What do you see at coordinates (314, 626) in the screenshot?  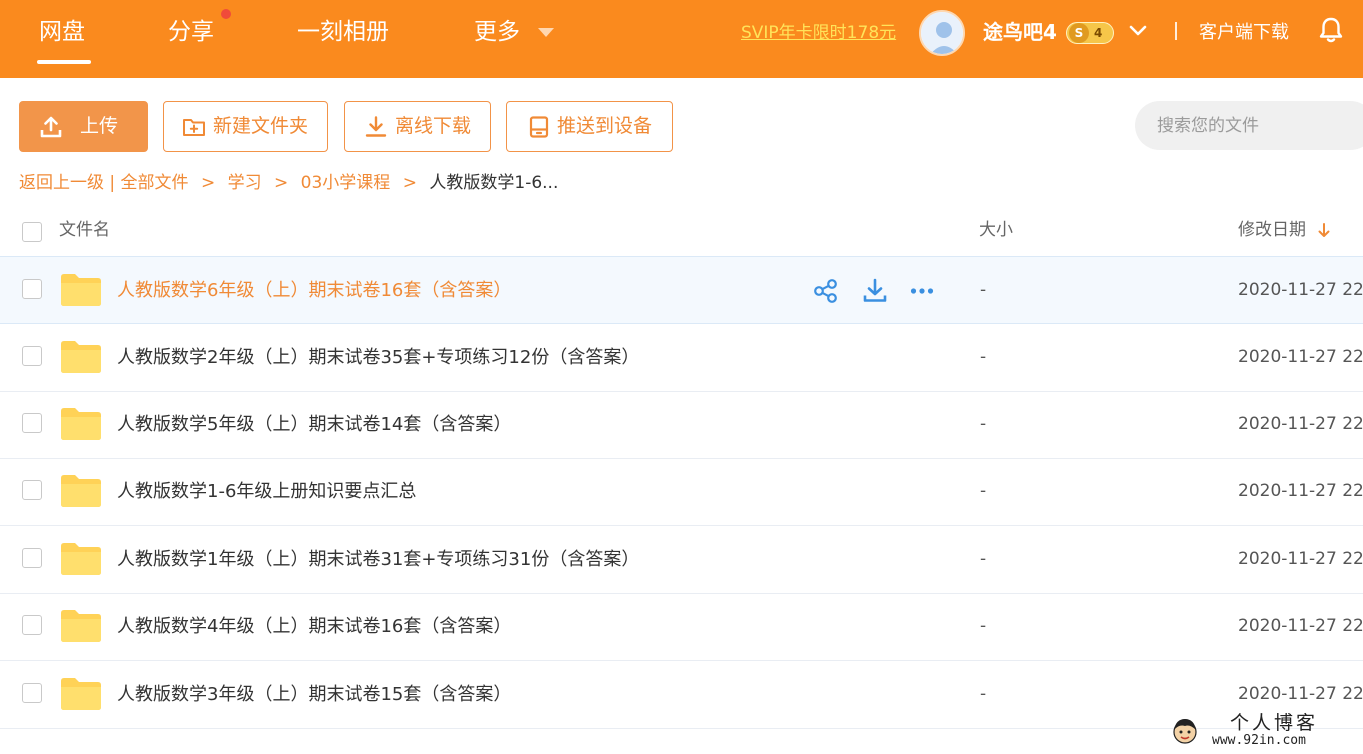 I see `file-name: 人教版数学4年级（上）期末试卷16套（含答案）` at bounding box center [314, 626].